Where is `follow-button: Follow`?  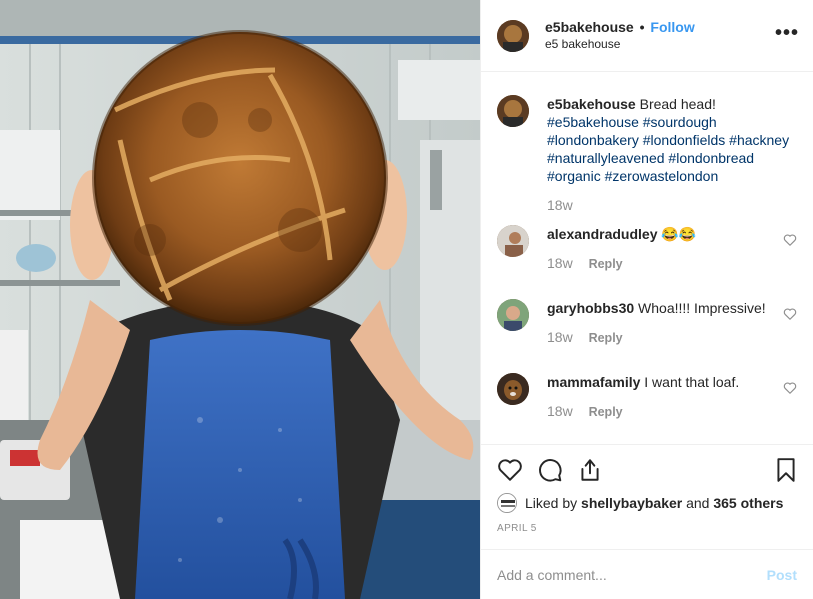 follow-button: Follow is located at coordinates (672, 27).